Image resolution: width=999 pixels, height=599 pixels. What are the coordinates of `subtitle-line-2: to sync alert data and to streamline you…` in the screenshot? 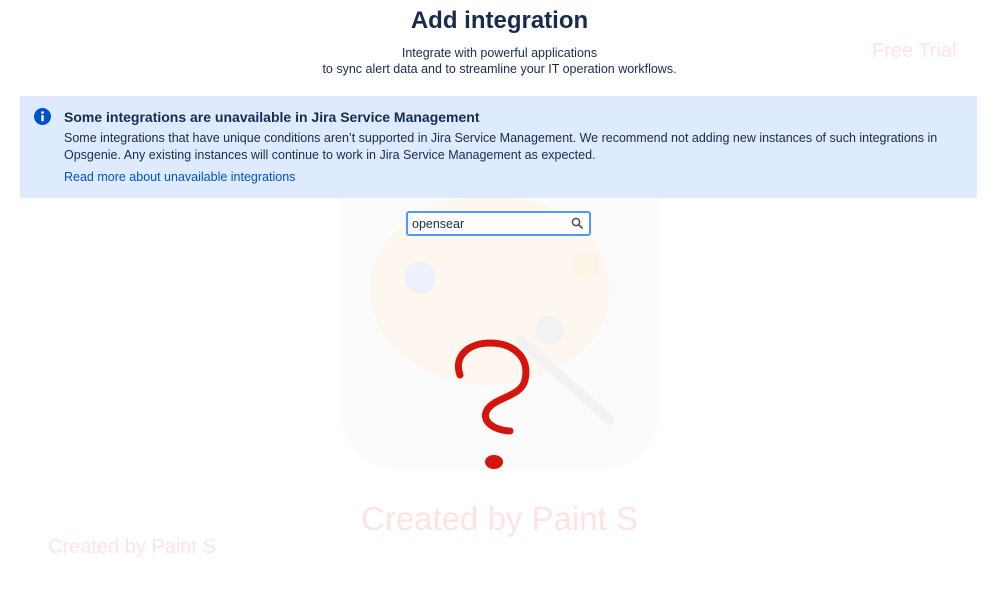 It's located at (499, 69).